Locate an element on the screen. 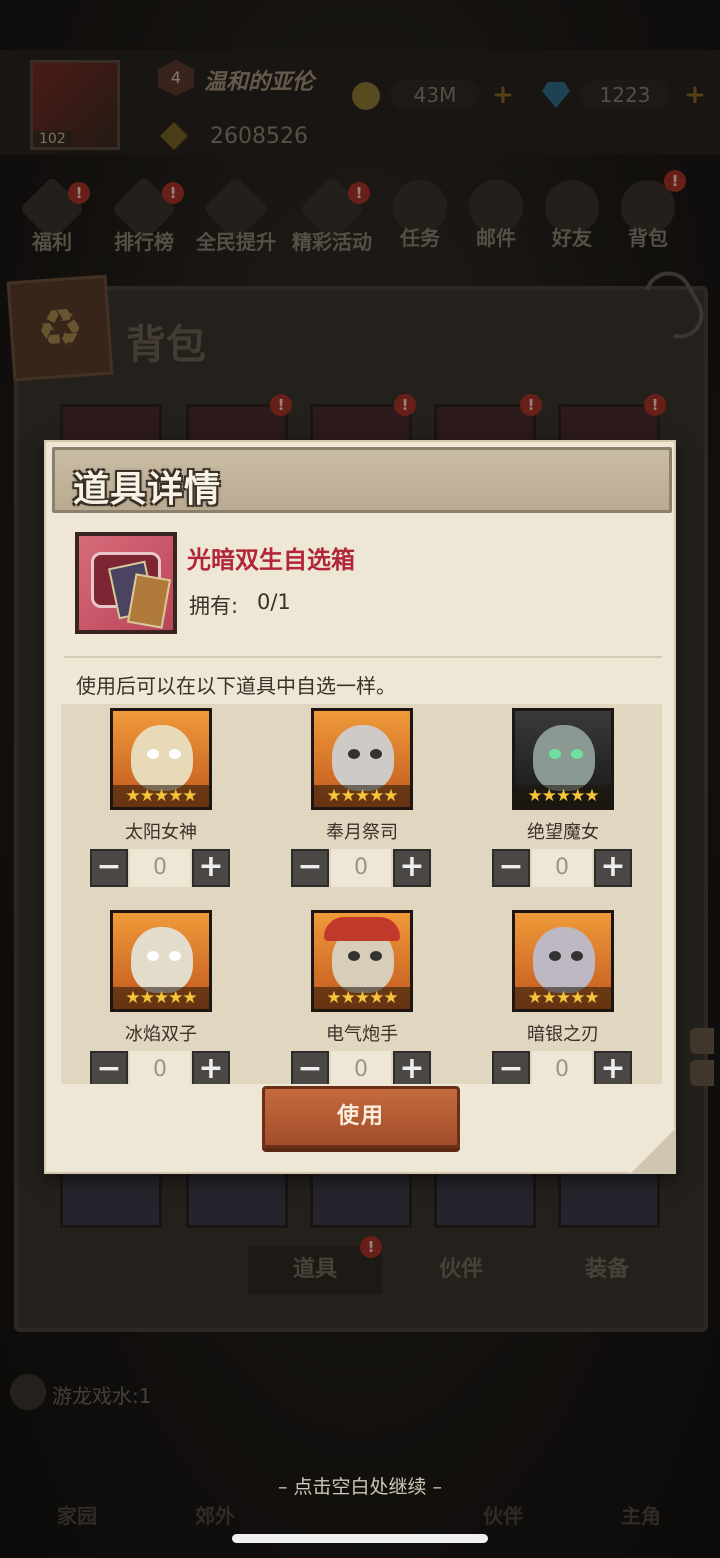  choice-item: ★★★★★ 暗银之刃 − 0 + is located at coordinates (553, 995).